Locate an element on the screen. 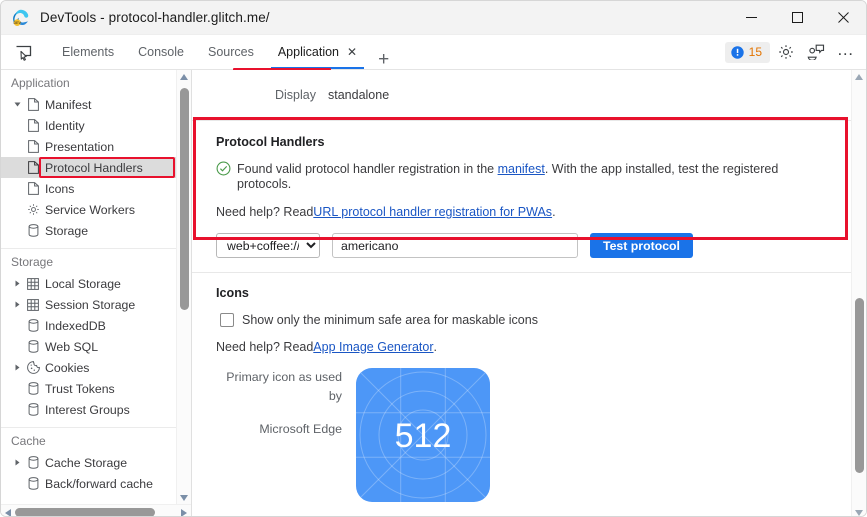 Image resolution: width=867 pixels, height=517 pixels. window-controls is located at coordinates (797, 17).